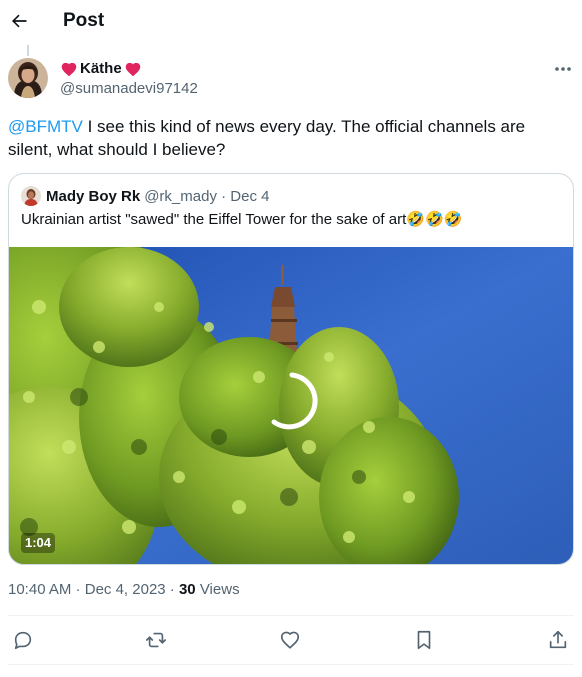  What do you see at coordinates (129, 89) in the screenshot?
I see `author-handle: @sumanadevi97142` at bounding box center [129, 89].